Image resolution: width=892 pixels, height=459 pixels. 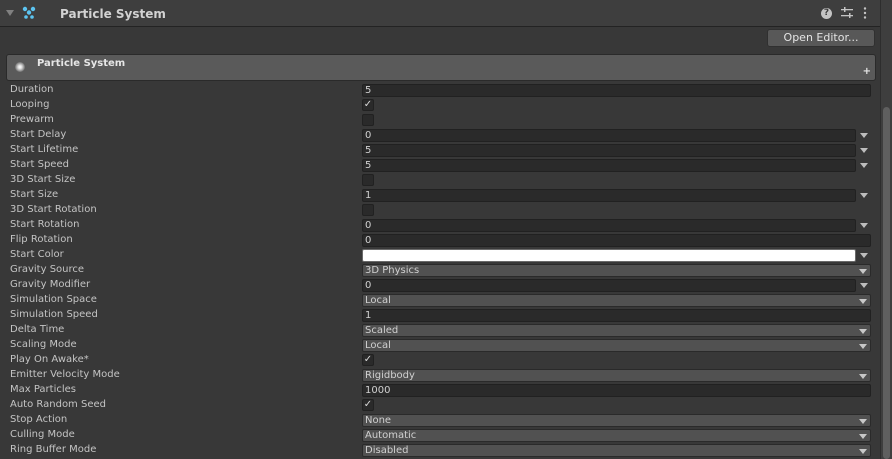 I want to click on property-label: Ring Buffer Mode, so click(x=53, y=449).